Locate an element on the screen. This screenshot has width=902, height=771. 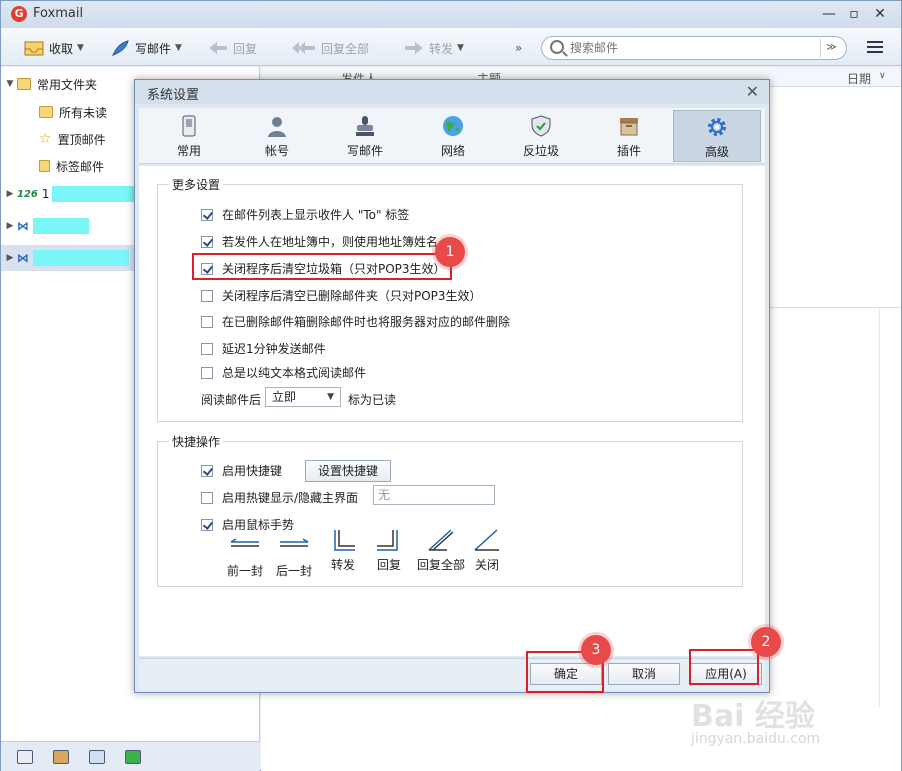
expand-arrow-icon: ▼ is located at coordinates (10, 84).